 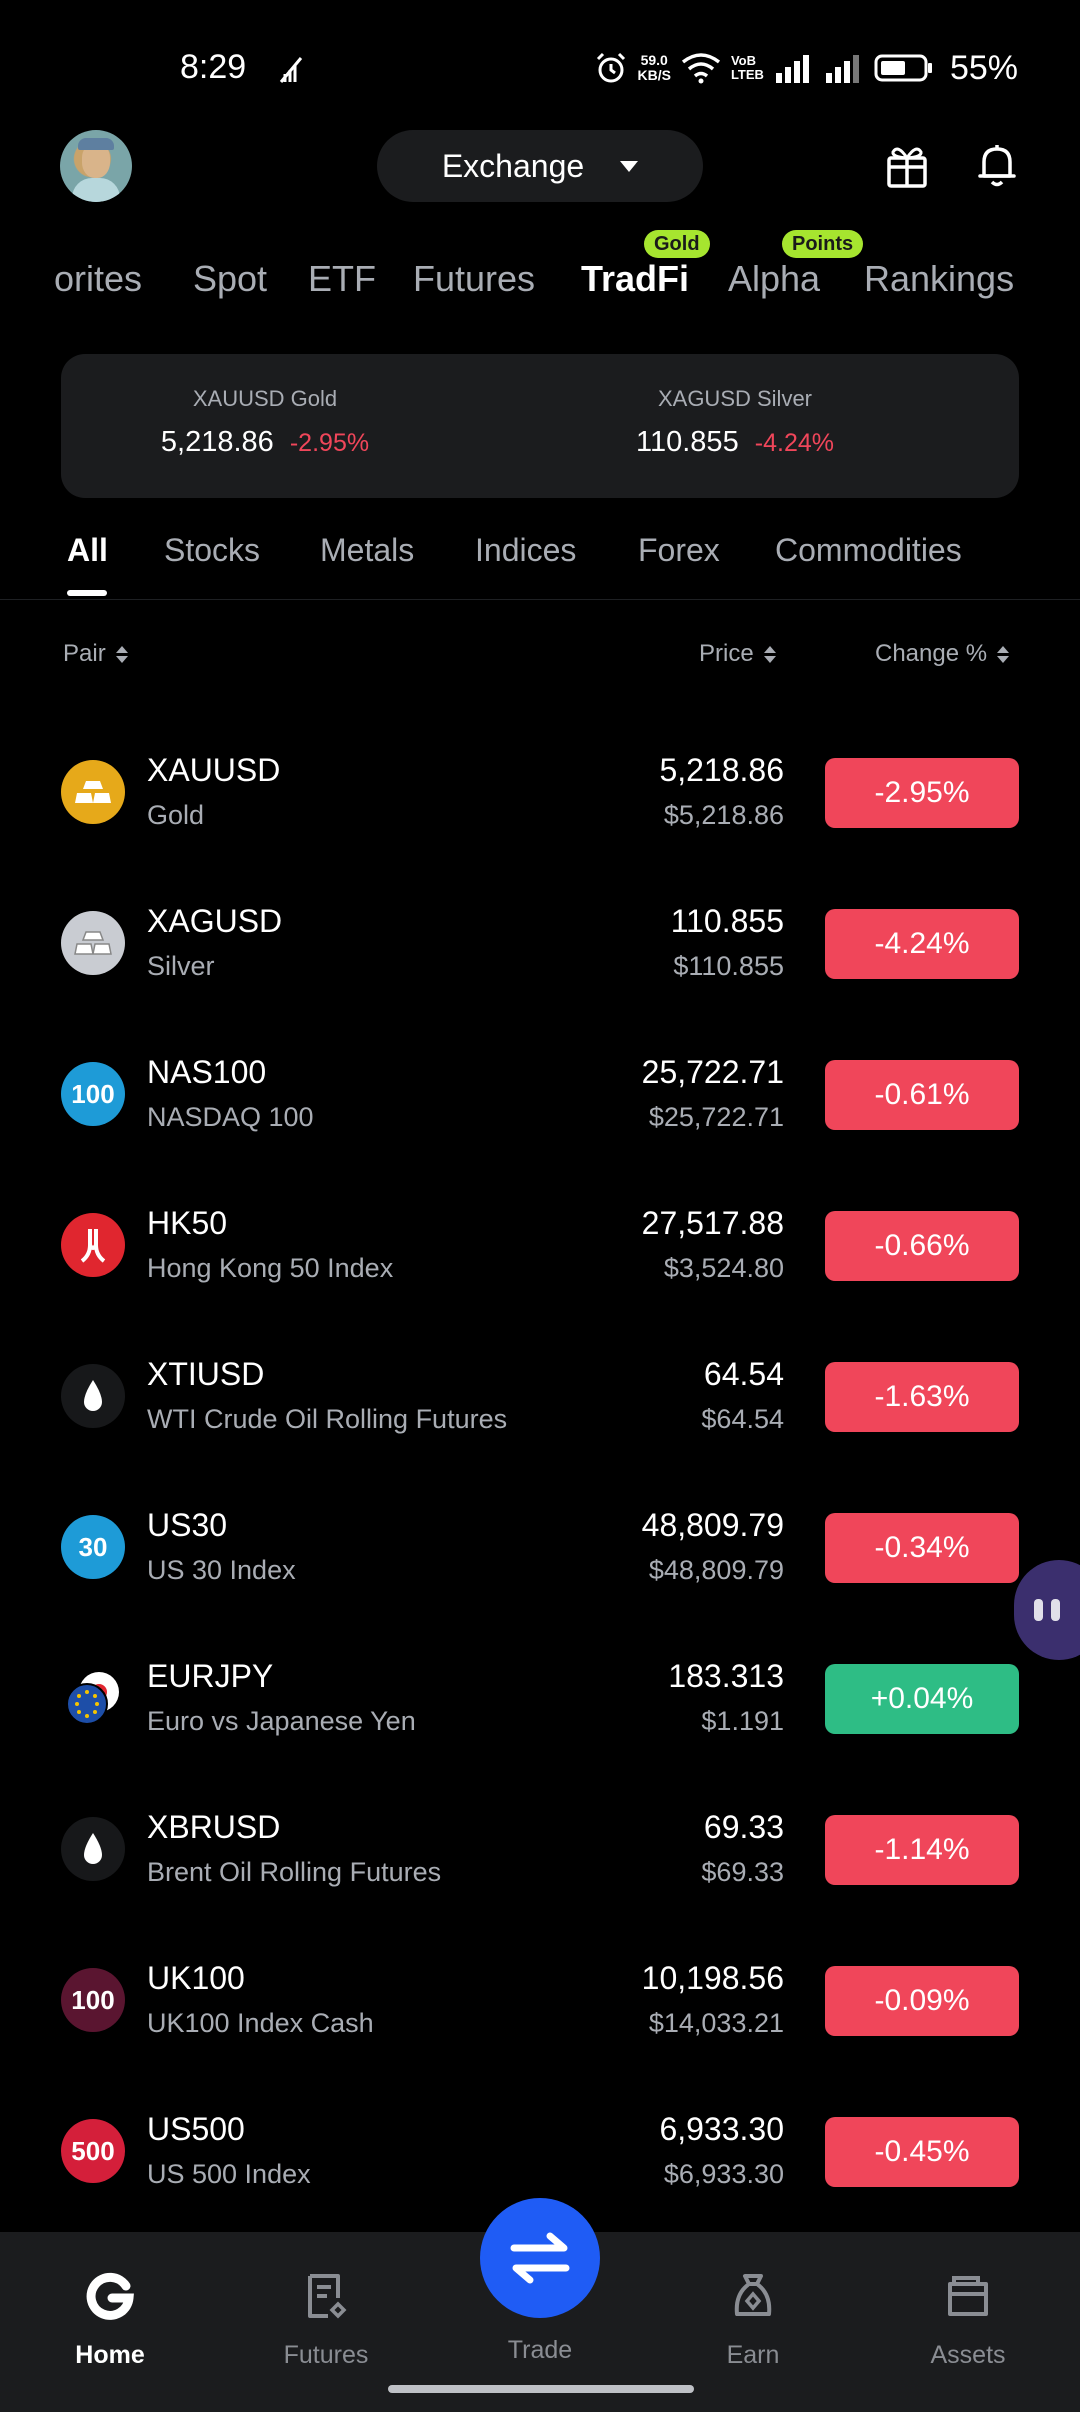 What do you see at coordinates (213, 67) in the screenshot?
I see `status-time: 8:29` at bounding box center [213, 67].